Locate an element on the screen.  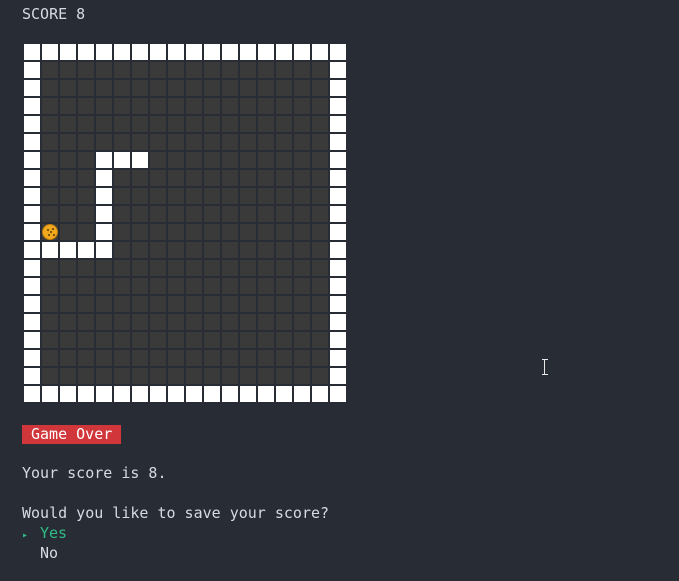
game-over-badge: Game Over is located at coordinates (72, 434).